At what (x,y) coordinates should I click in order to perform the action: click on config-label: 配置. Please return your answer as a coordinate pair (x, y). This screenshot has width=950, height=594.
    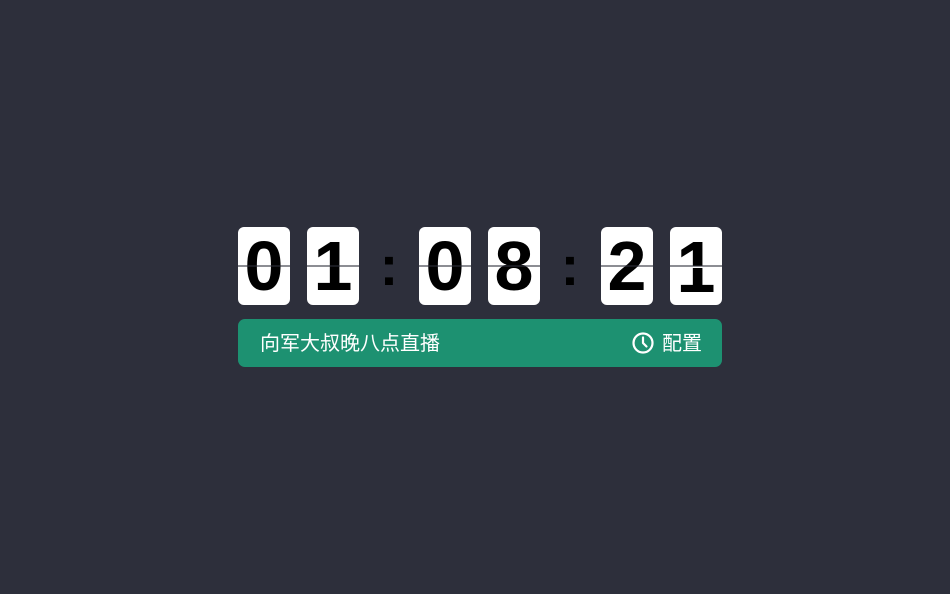
    Looking at the image, I should click on (682, 343).